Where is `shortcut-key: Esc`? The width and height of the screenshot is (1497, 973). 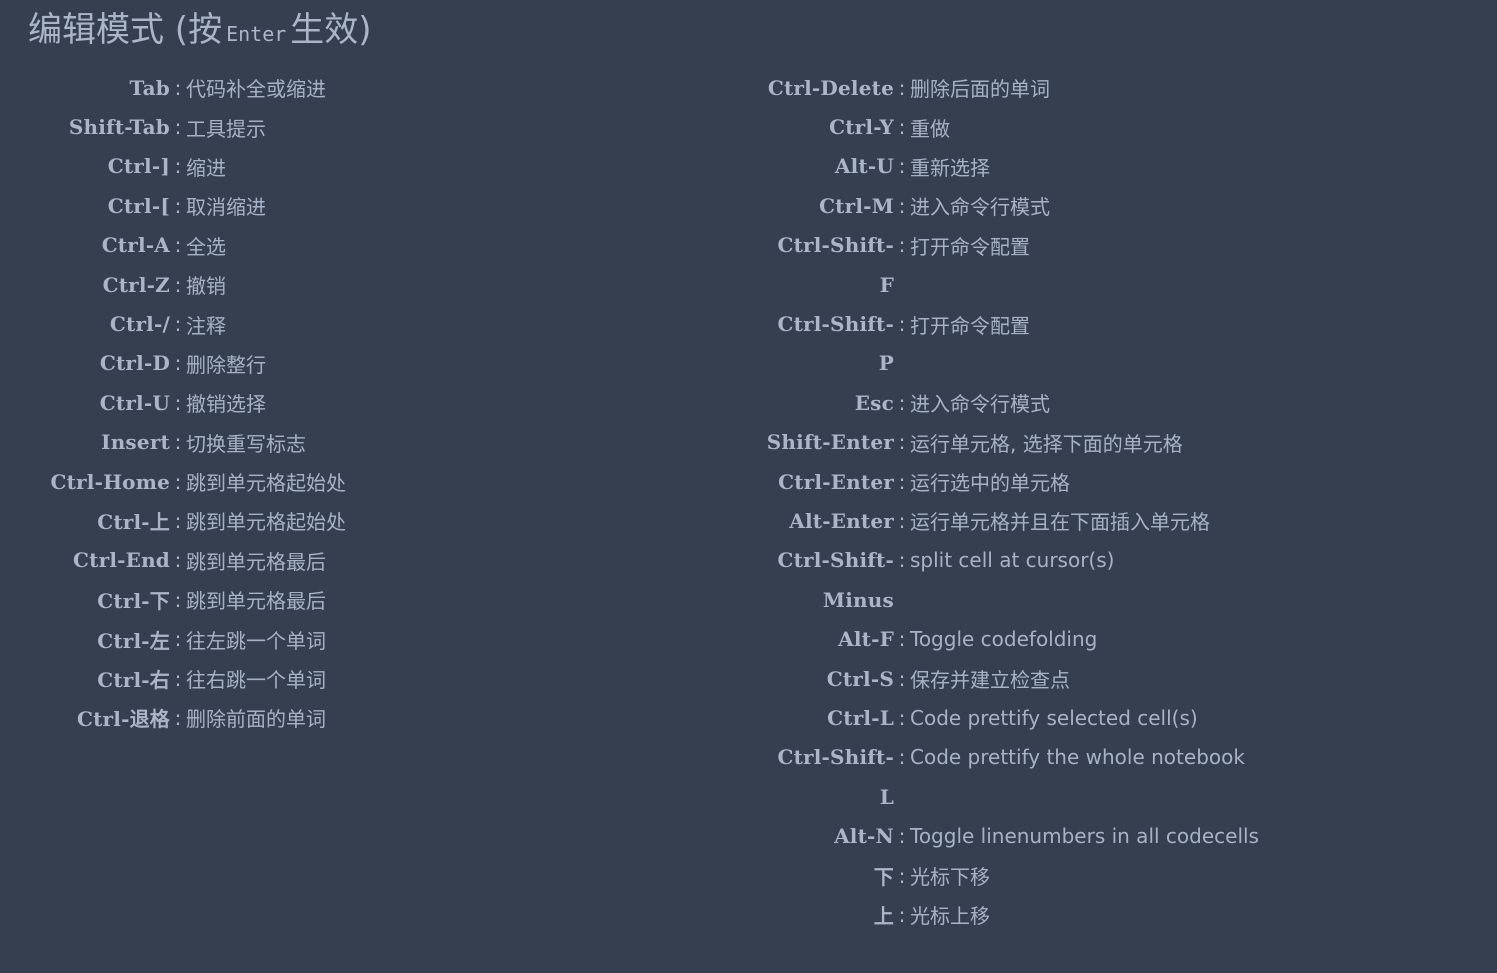
shortcut-key: Esc is located at coordinates (874, 402).